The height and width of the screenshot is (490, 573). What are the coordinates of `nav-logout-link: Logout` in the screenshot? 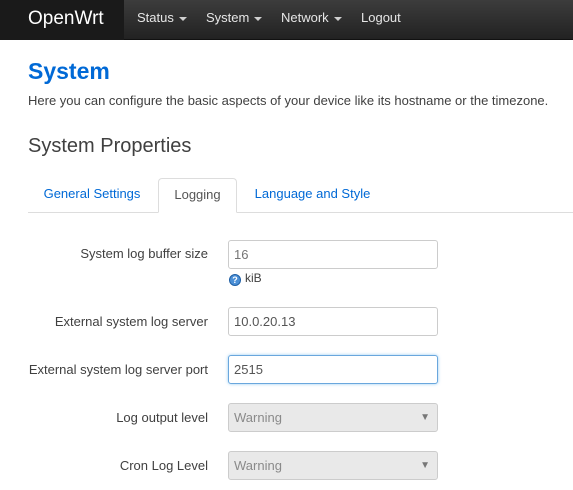 It's located at (381, 20).